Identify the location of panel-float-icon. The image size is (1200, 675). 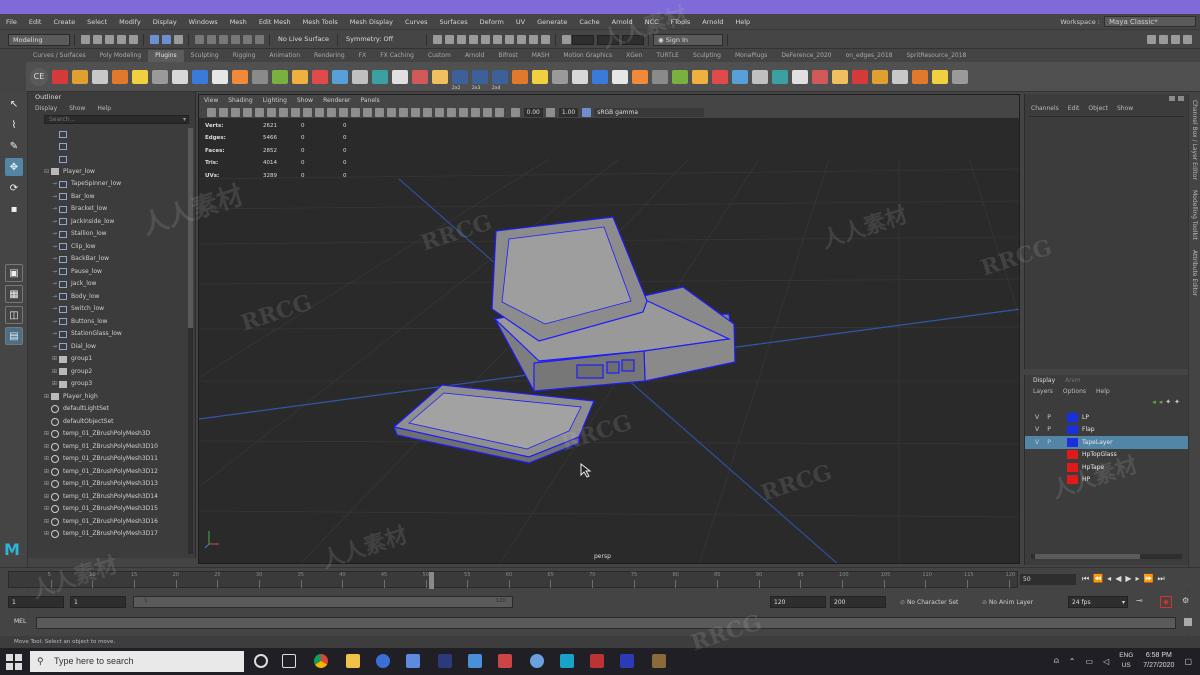
(1172, 98).